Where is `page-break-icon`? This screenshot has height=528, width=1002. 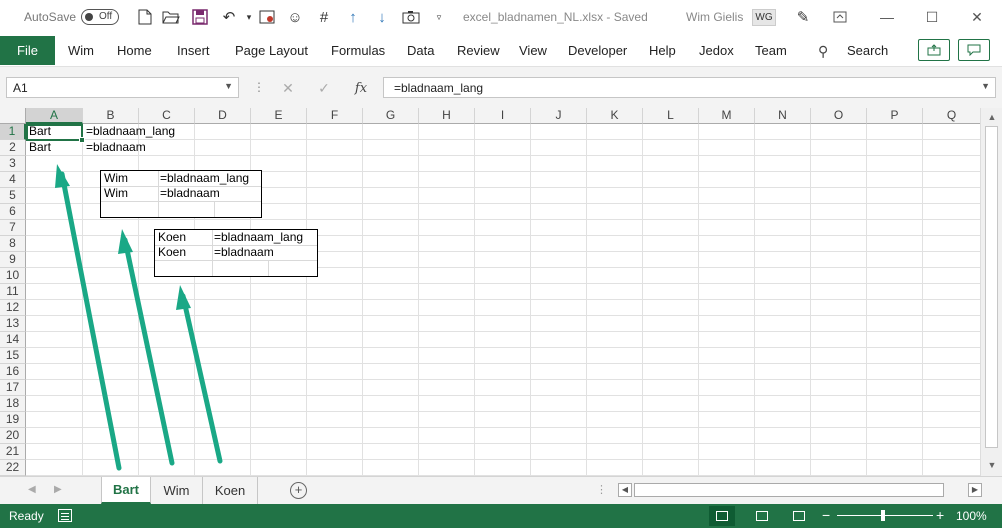
page-break-icon is located at coordinates (799, 516).